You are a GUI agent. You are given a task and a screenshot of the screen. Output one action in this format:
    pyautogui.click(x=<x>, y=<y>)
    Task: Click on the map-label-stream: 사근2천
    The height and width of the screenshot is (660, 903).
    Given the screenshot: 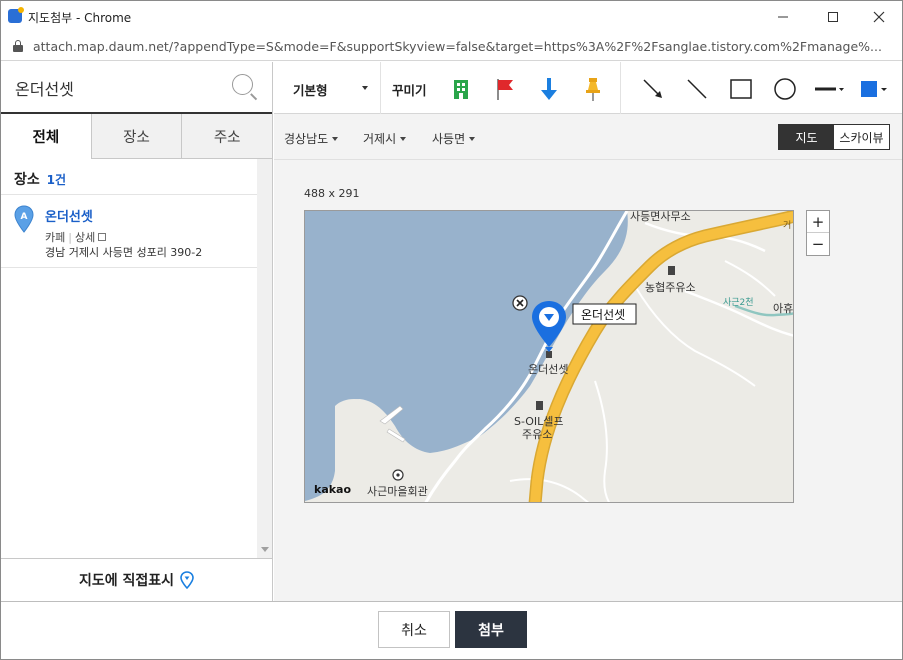 What is the action you would take?
    pyautogui.click(x=738, y=302)
    